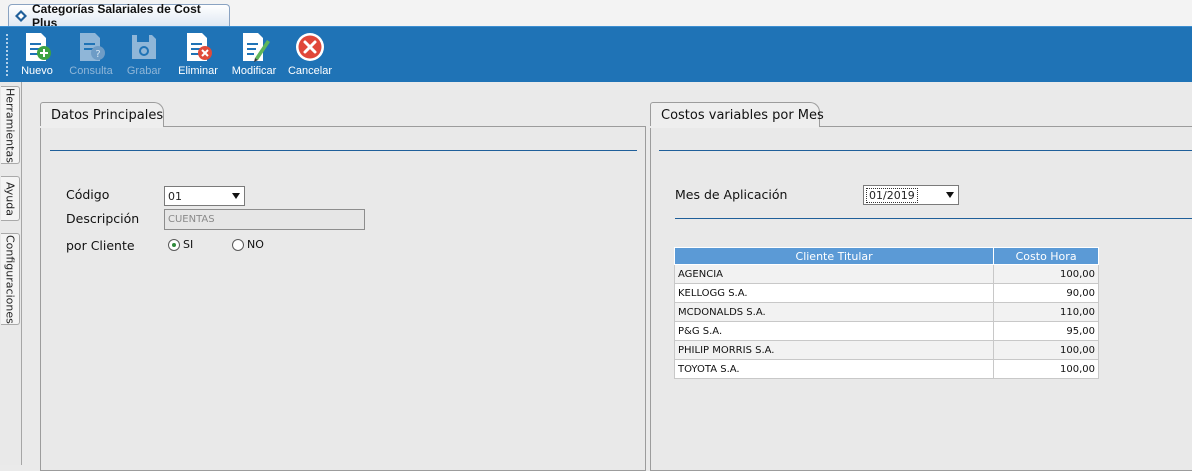  Describe the element at coordinates (100, 245) in the screenshot. I see `por-cliente-label: por Cliente` at that location.